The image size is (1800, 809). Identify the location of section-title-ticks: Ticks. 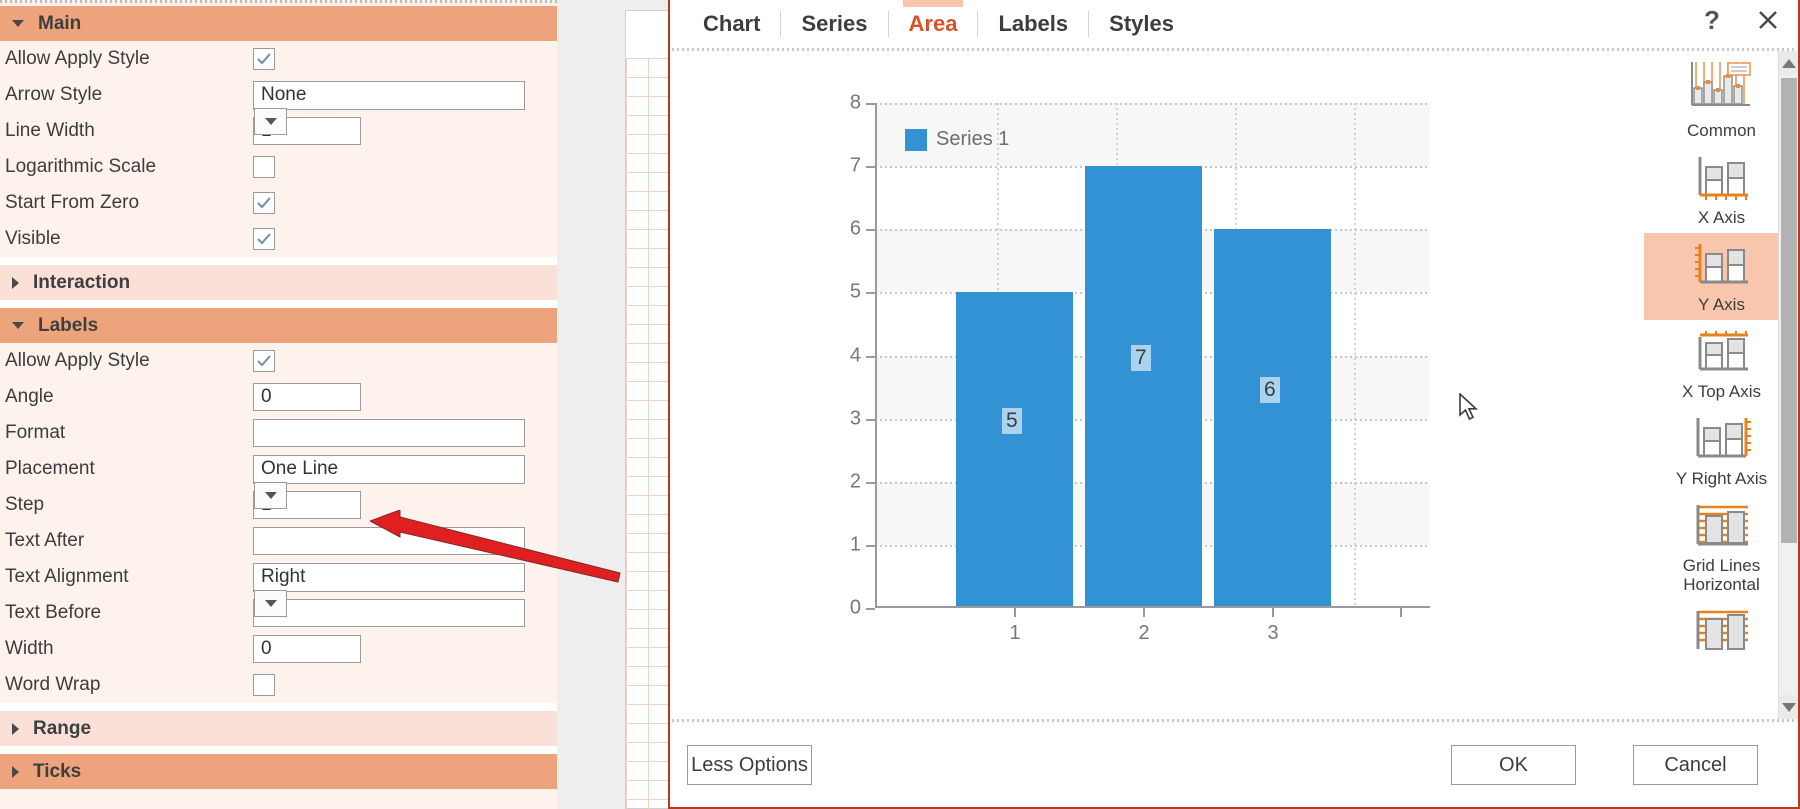
(57, 771).